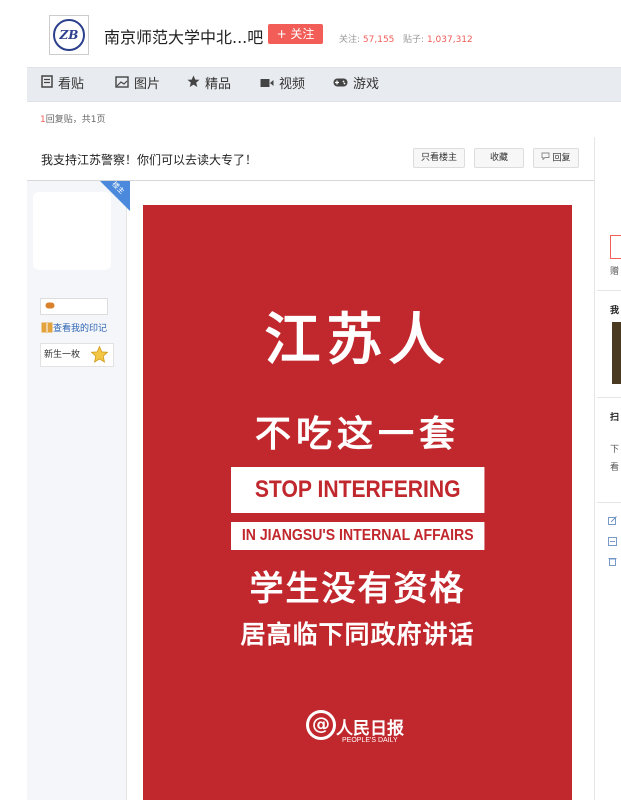 The width and height of the screenshot is (621, 800). What do you see at coordinates (615, 468) in the screenshot?
I see `sidebar-text-3: 看` at bounding box center [615, 468].